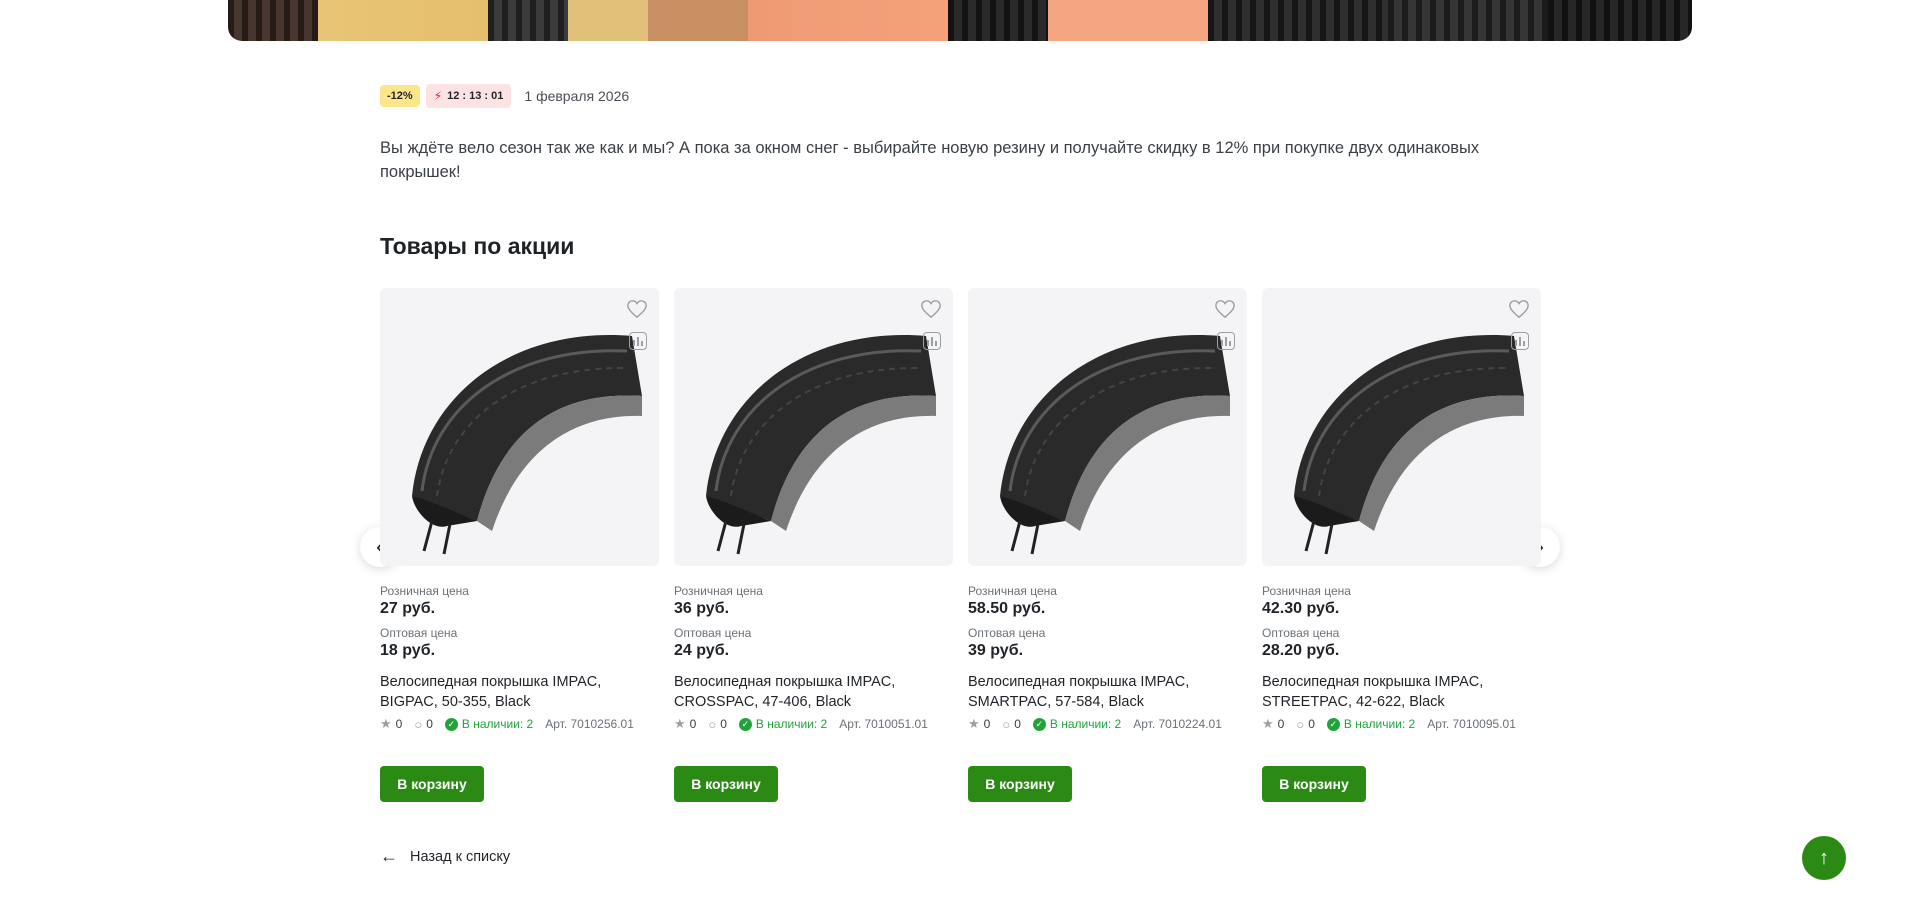  Describe the element at coordinates (577, 96) in the screenshot. I see `promo-date: 1 февраля 2026` at that location.